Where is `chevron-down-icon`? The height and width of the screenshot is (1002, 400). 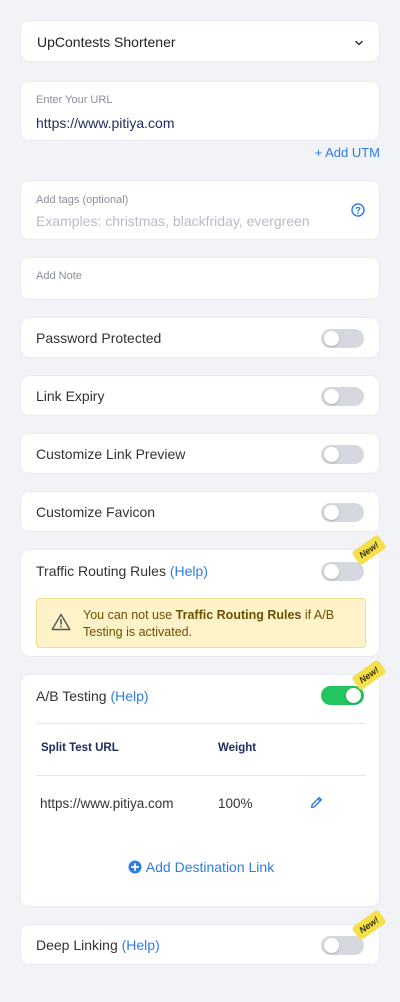
chevron-down-icon is located at coordinates (359, 45).